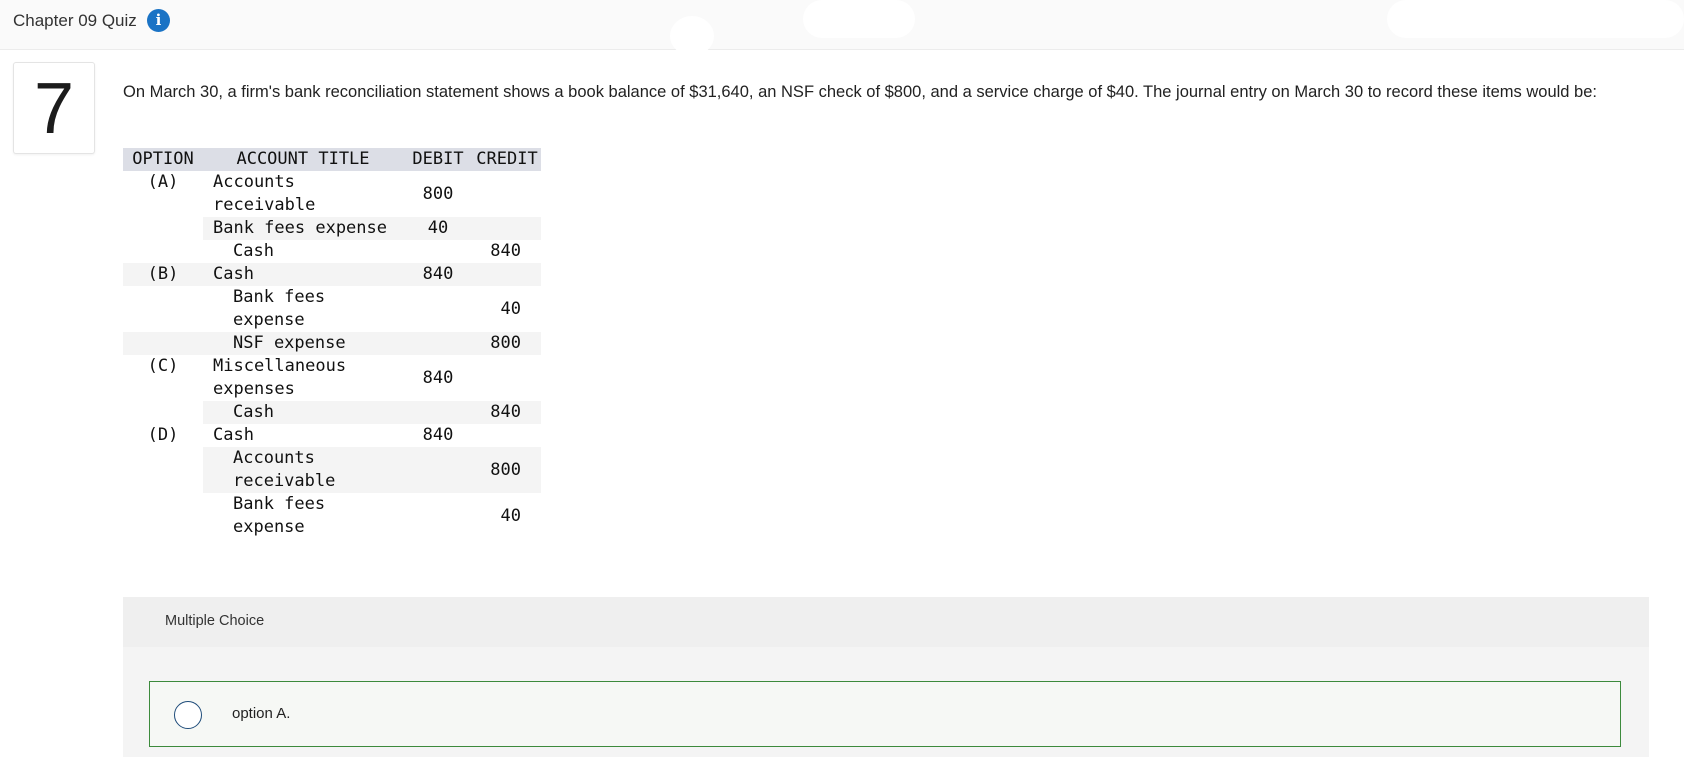 The height and width of the screenshot is (757, 1684). Describe the element at coordinates (332, 435) in the screenshot. I see `table-row: (D) Cash 840` at that location.